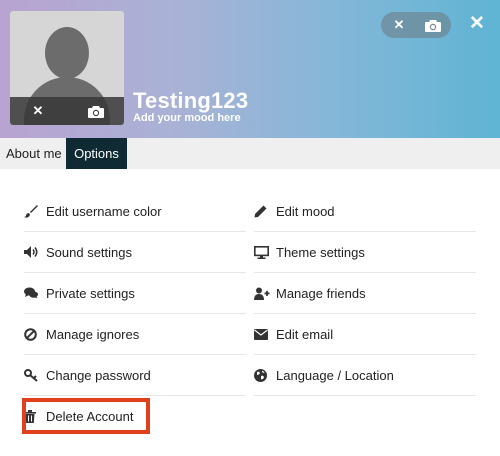 The height and width of the screenshot is (456, 500). I want to click on option-label: Theme settings, so click(320, 252).